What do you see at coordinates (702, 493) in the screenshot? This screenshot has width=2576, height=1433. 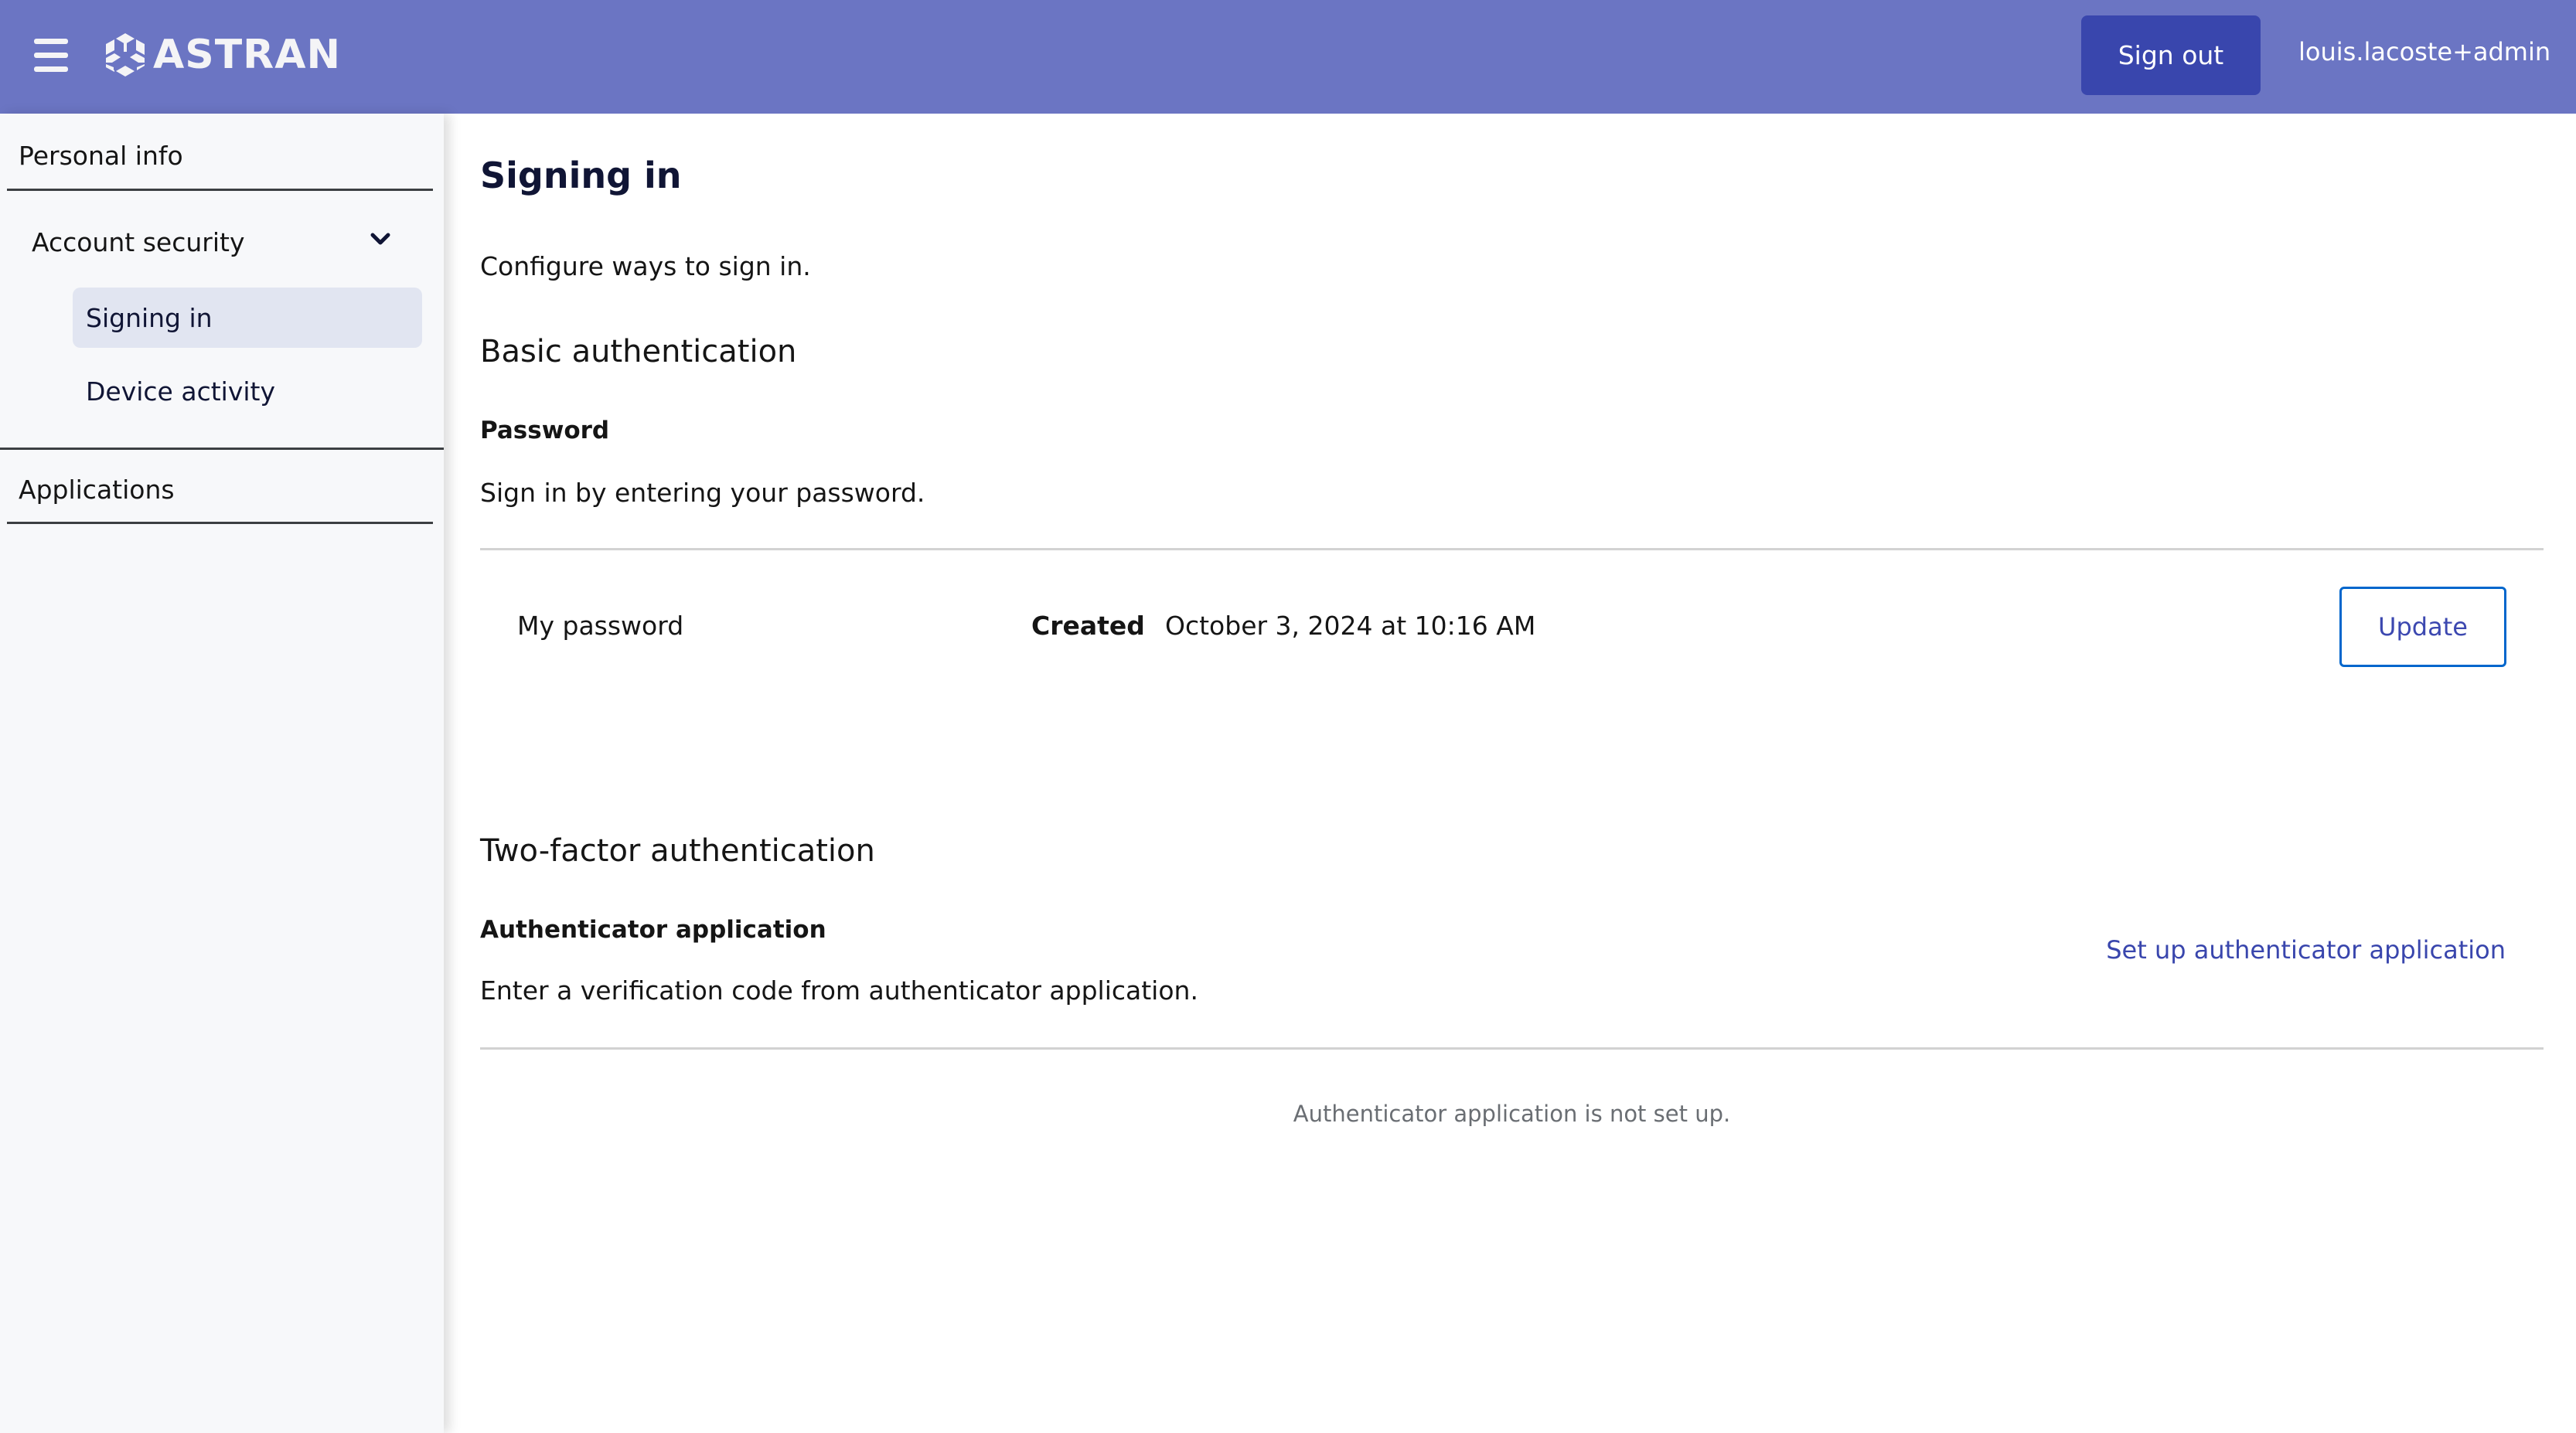 I see `password-description: Sign in by entering your password.` at bounding box center [702, 493].